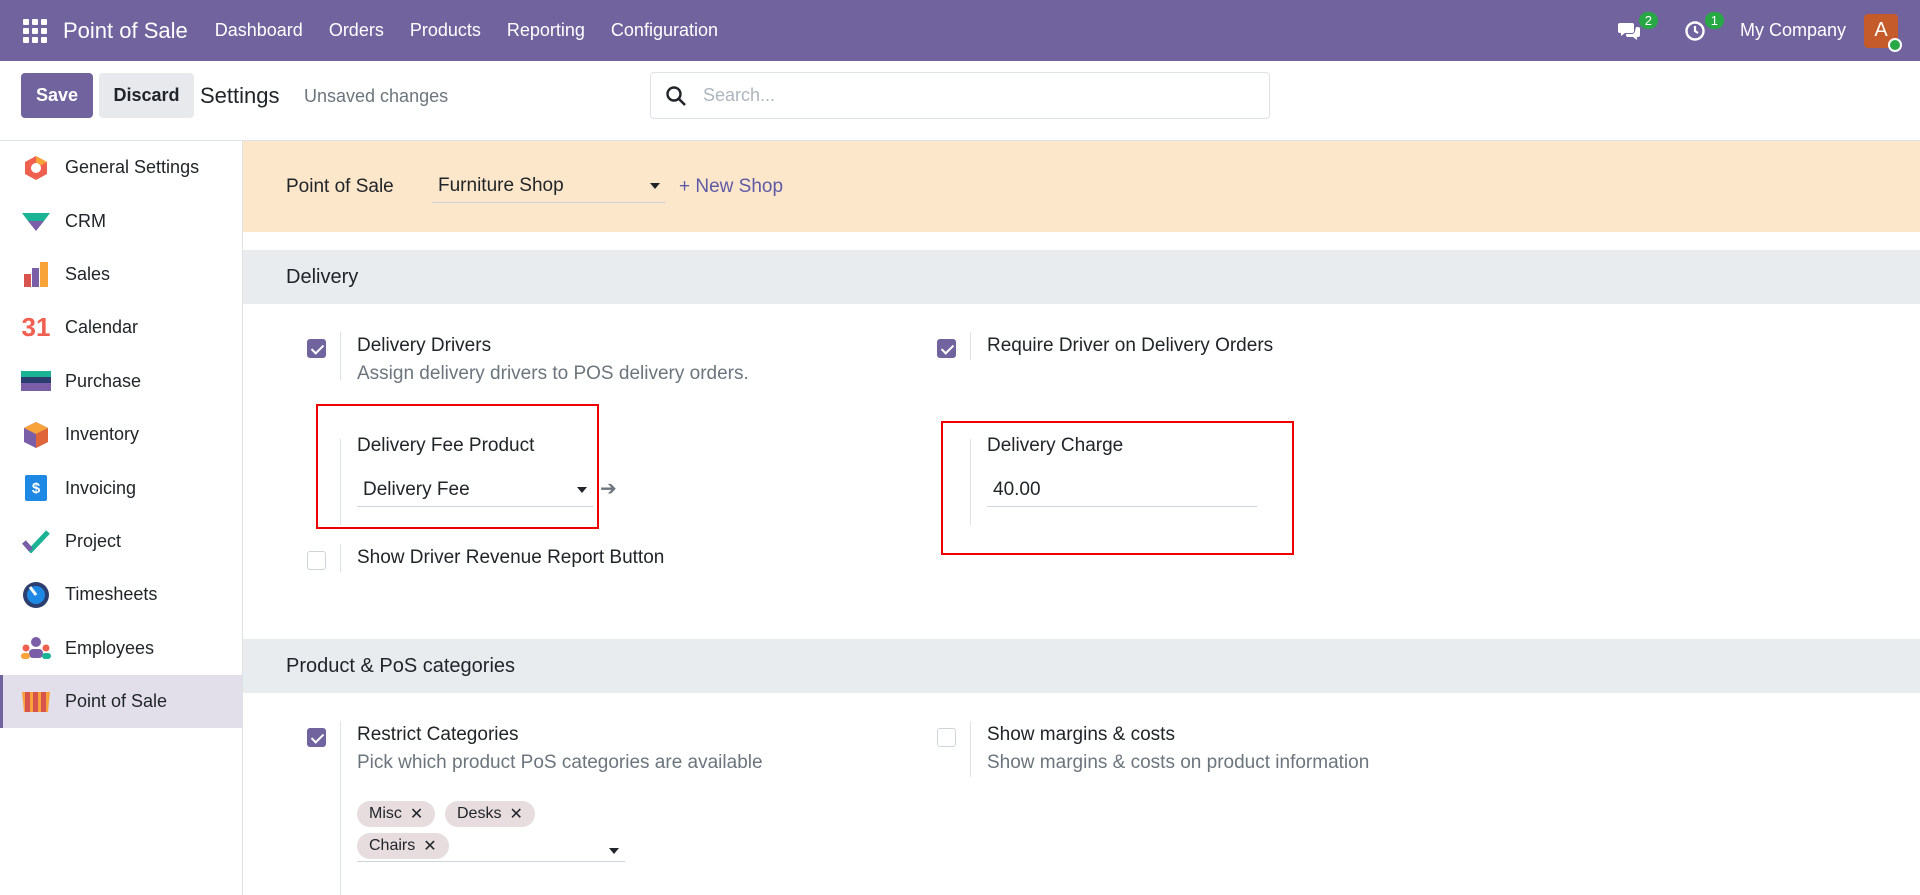 This screenshot has width=1920, height=895. Describe the element at coordinates (132, 167) in the screenshot. I see `sidebar-item-label: General Settings` at that location.